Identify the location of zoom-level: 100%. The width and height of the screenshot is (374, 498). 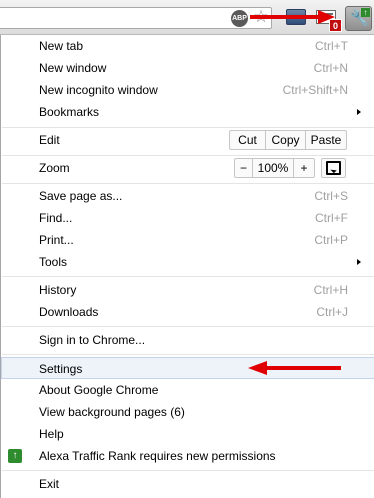
(273, 168).